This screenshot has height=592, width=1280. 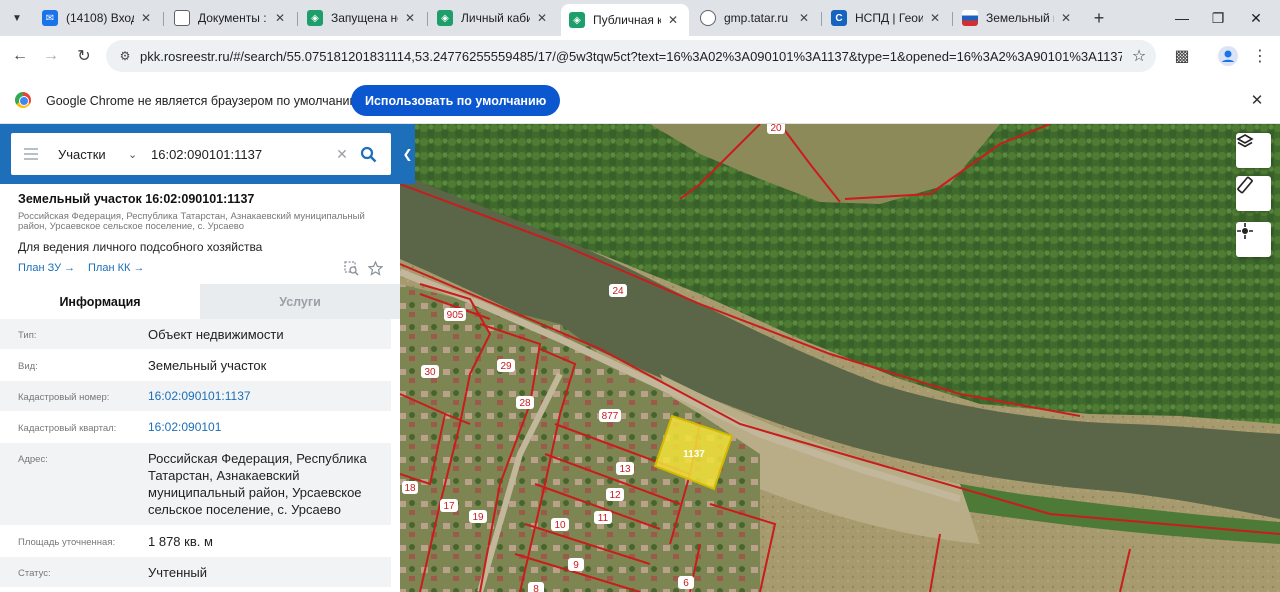 What do you see at coordinates (51, 56) in the screenshot?
I see `forward-button: →` at bounding box center [51, 56].